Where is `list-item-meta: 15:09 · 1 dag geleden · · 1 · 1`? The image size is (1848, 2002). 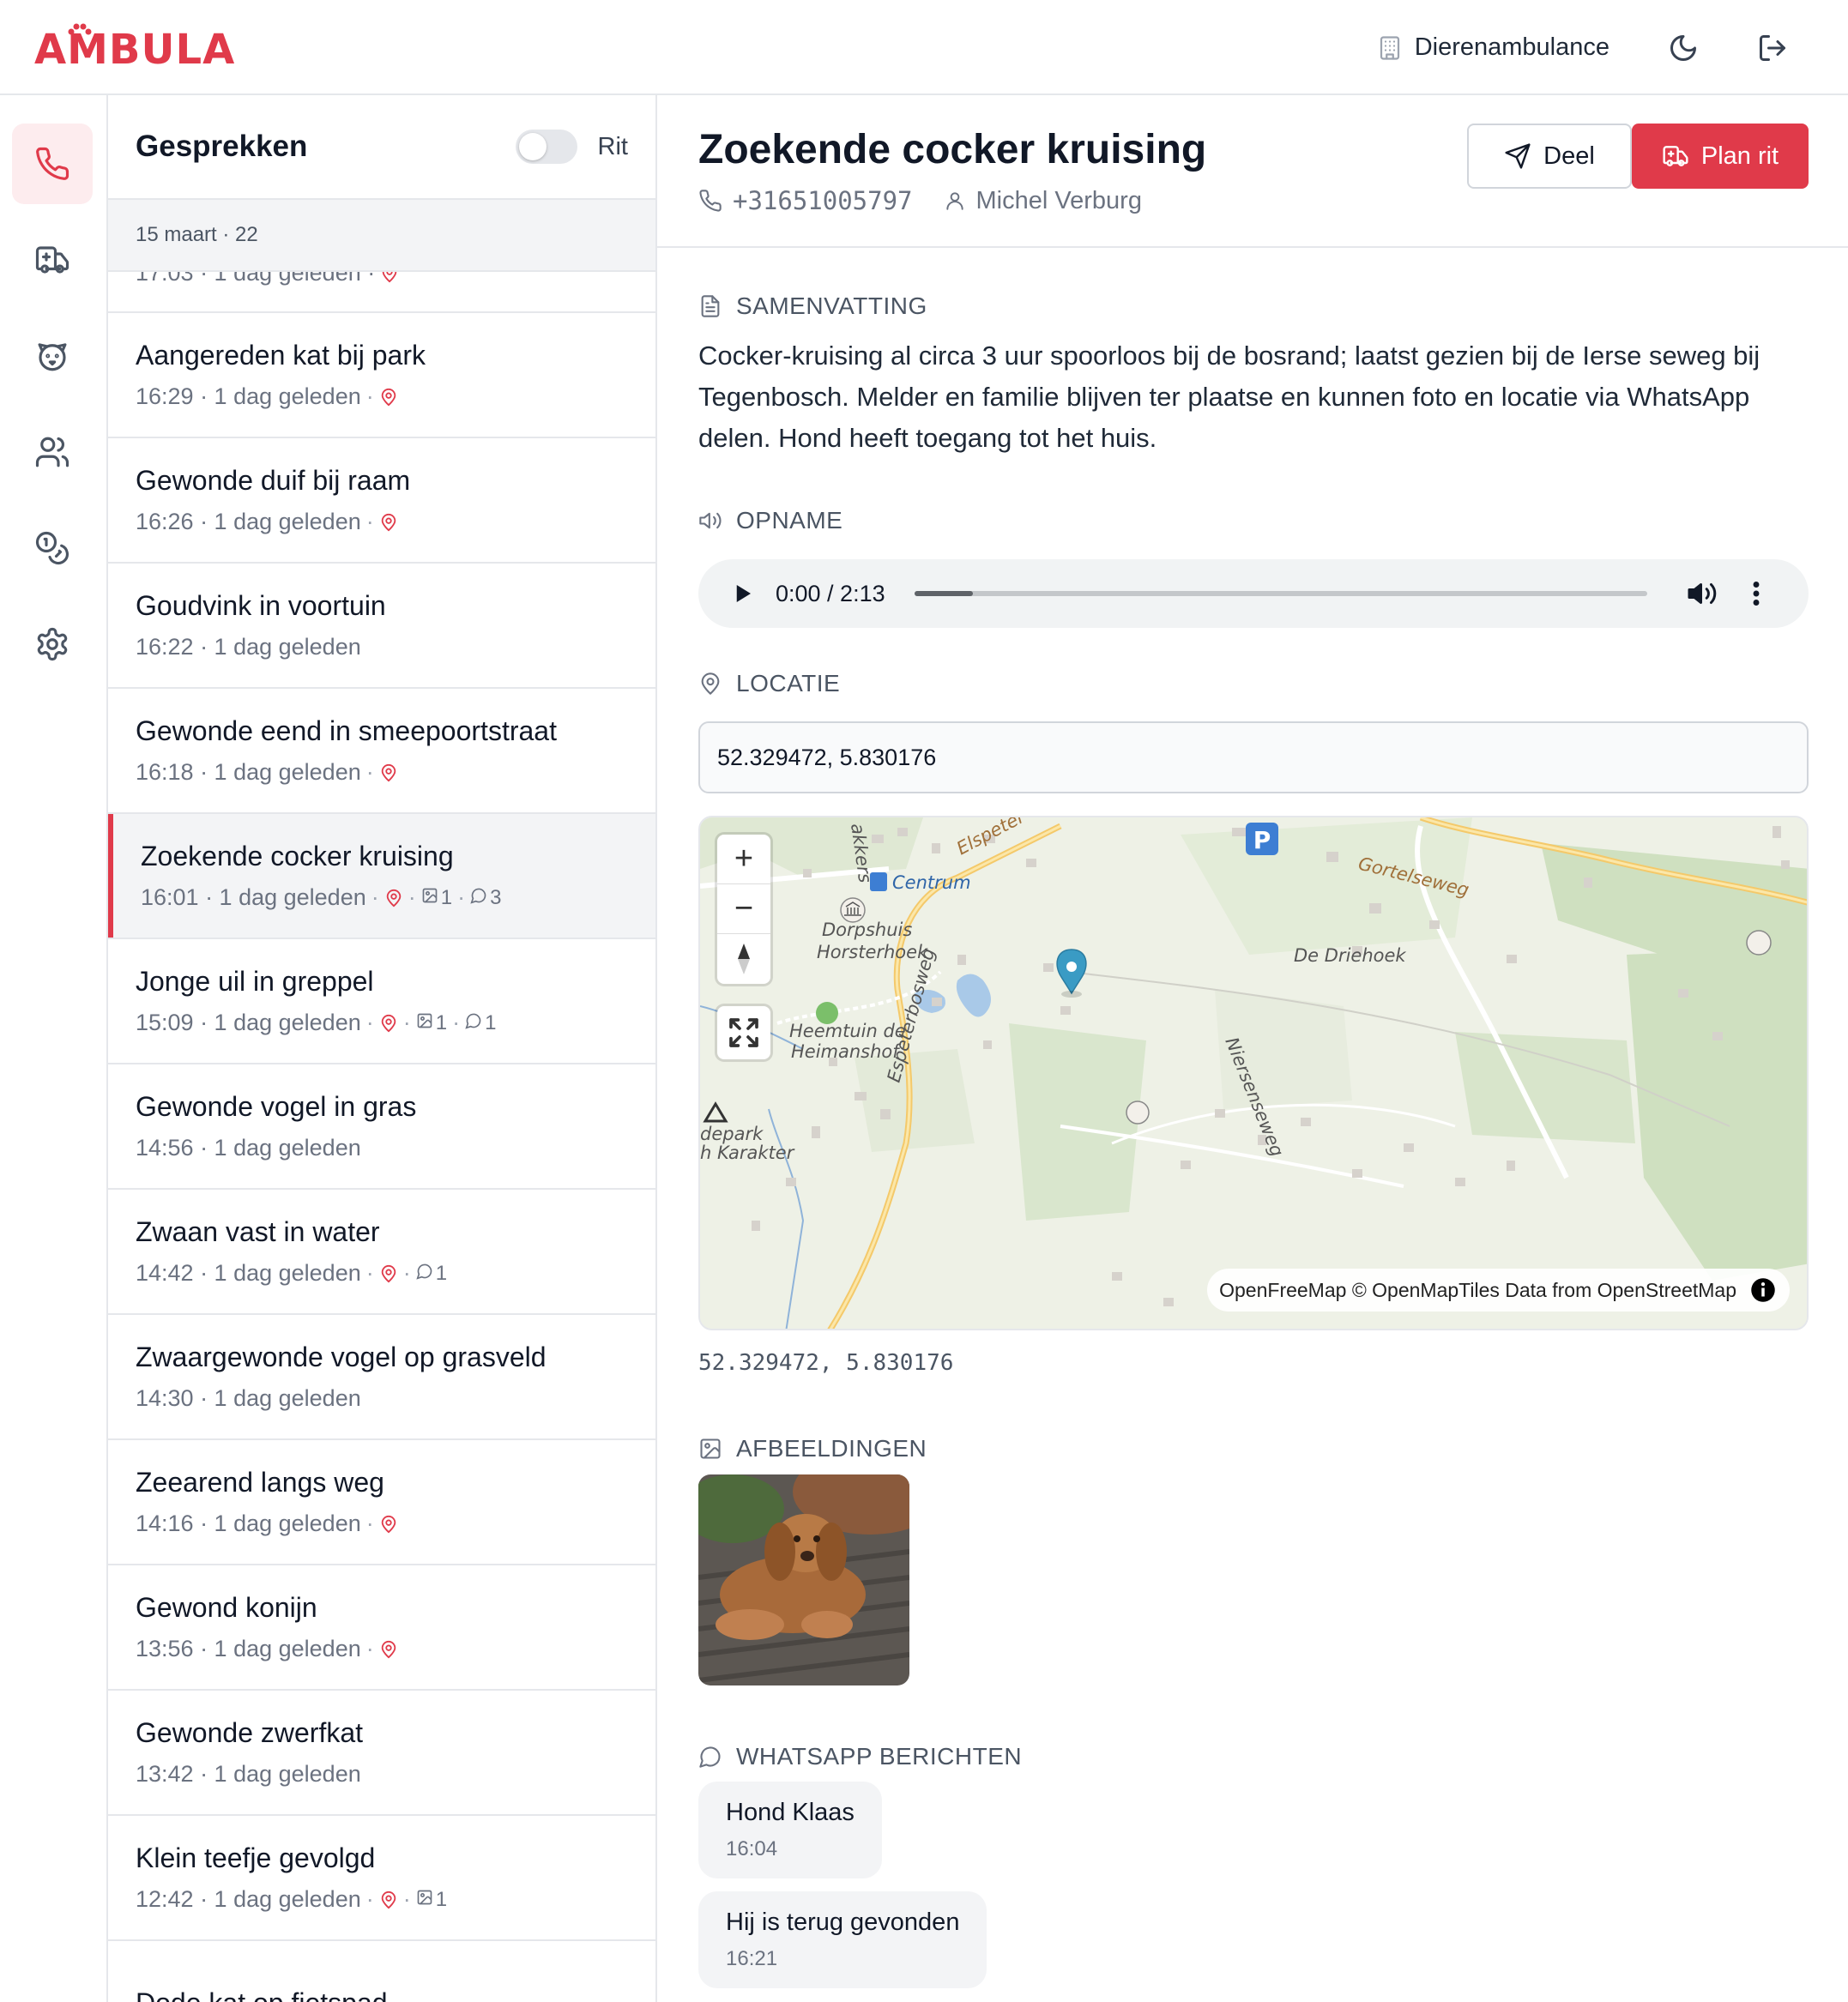 list-item-meta: 15:09 · 1 dag geleden · · 1 · 1 is located at coordinates (316, 1022).